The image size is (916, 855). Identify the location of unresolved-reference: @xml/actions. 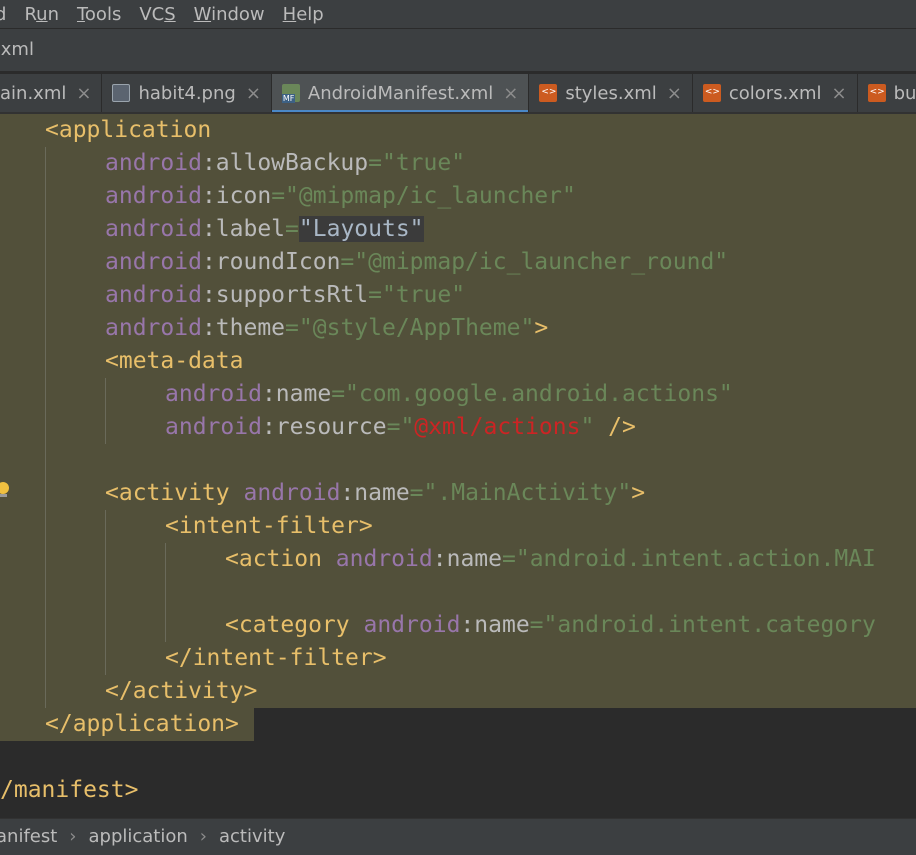
(497, 427).